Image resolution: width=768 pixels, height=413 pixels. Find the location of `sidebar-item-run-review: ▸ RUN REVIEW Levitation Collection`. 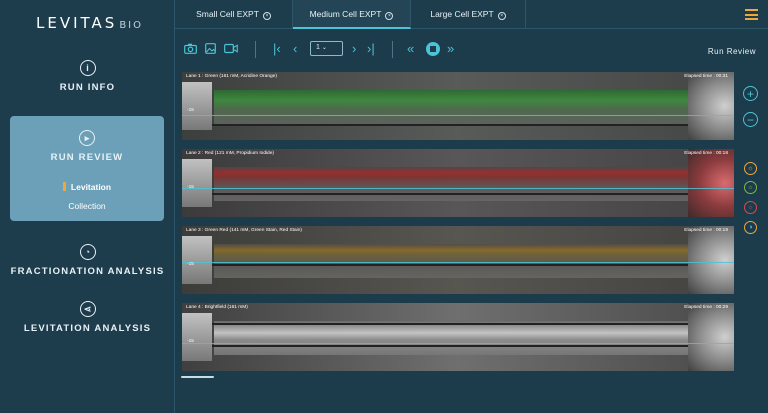

sidebar-item-run-review: ▸ RUN REVIEW Levitation Collection is located at coordinates (87, 168).